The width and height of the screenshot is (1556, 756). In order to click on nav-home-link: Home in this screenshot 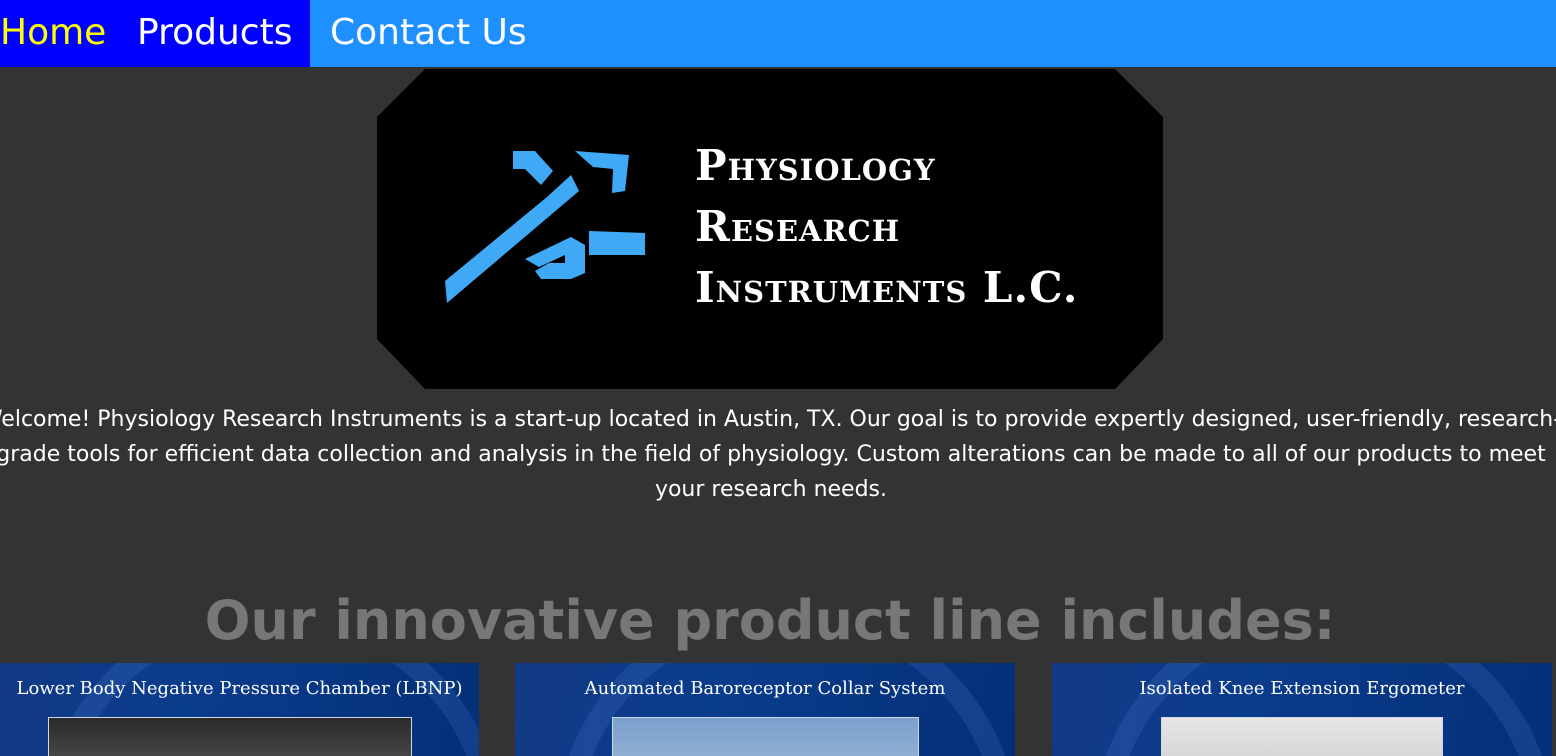, I will do `click(53, 33)`.